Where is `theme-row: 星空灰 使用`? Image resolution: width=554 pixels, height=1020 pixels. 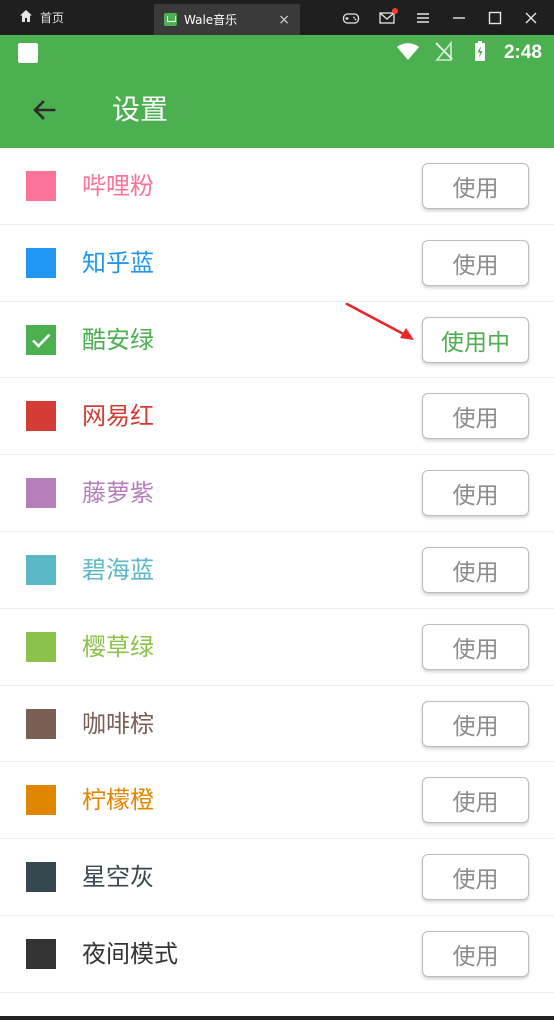 theme-row: 星空灰 使用 is located at coordinates (277, 877).